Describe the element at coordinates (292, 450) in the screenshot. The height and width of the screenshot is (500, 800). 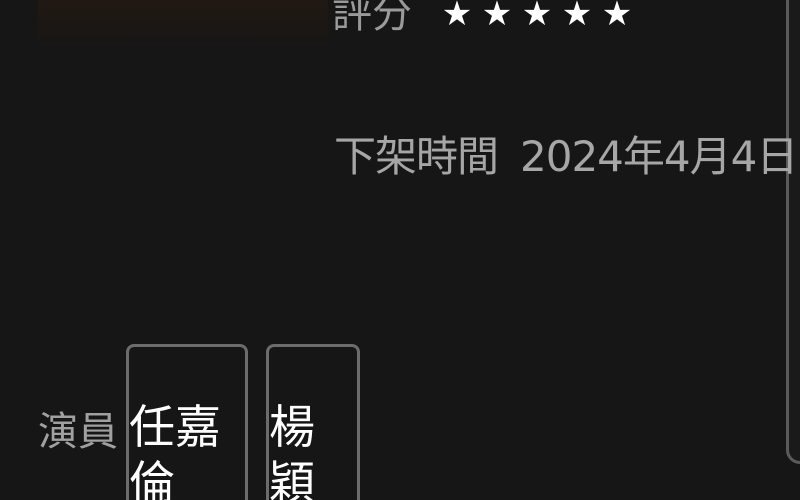
I see `cast-member-name: 楊穎` at that location.